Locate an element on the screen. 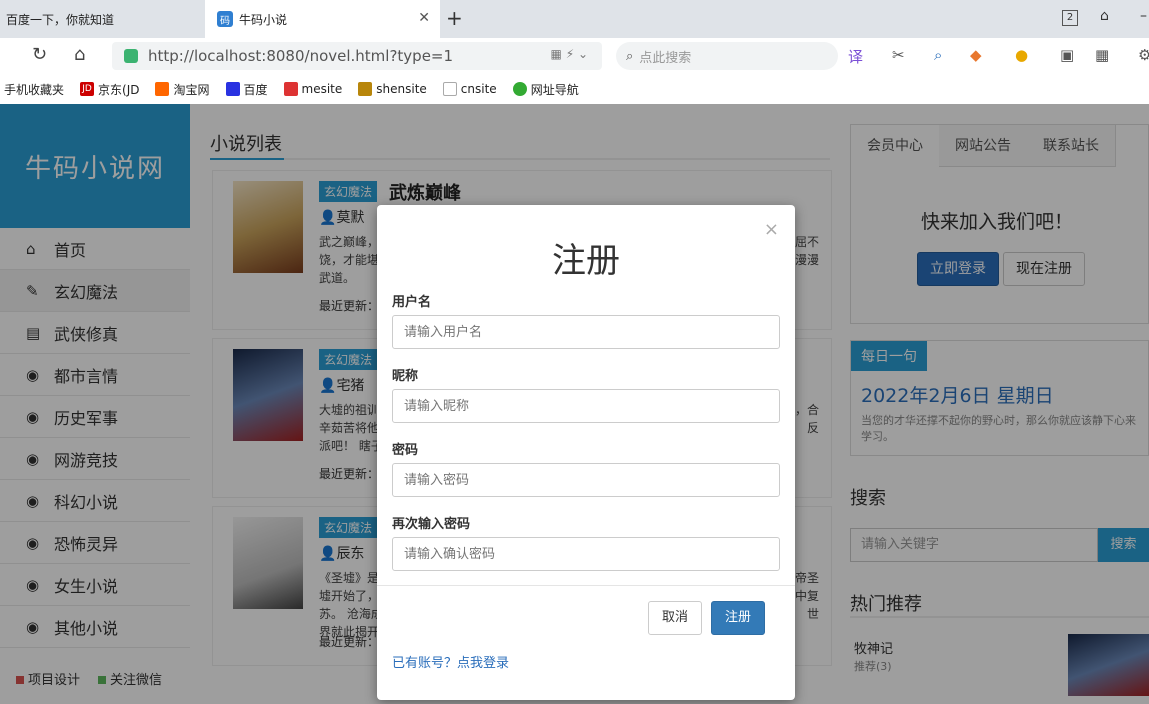 This screenshot has height=704, width=1149. username-label: 用户名 is located at coordinates (412, 302).